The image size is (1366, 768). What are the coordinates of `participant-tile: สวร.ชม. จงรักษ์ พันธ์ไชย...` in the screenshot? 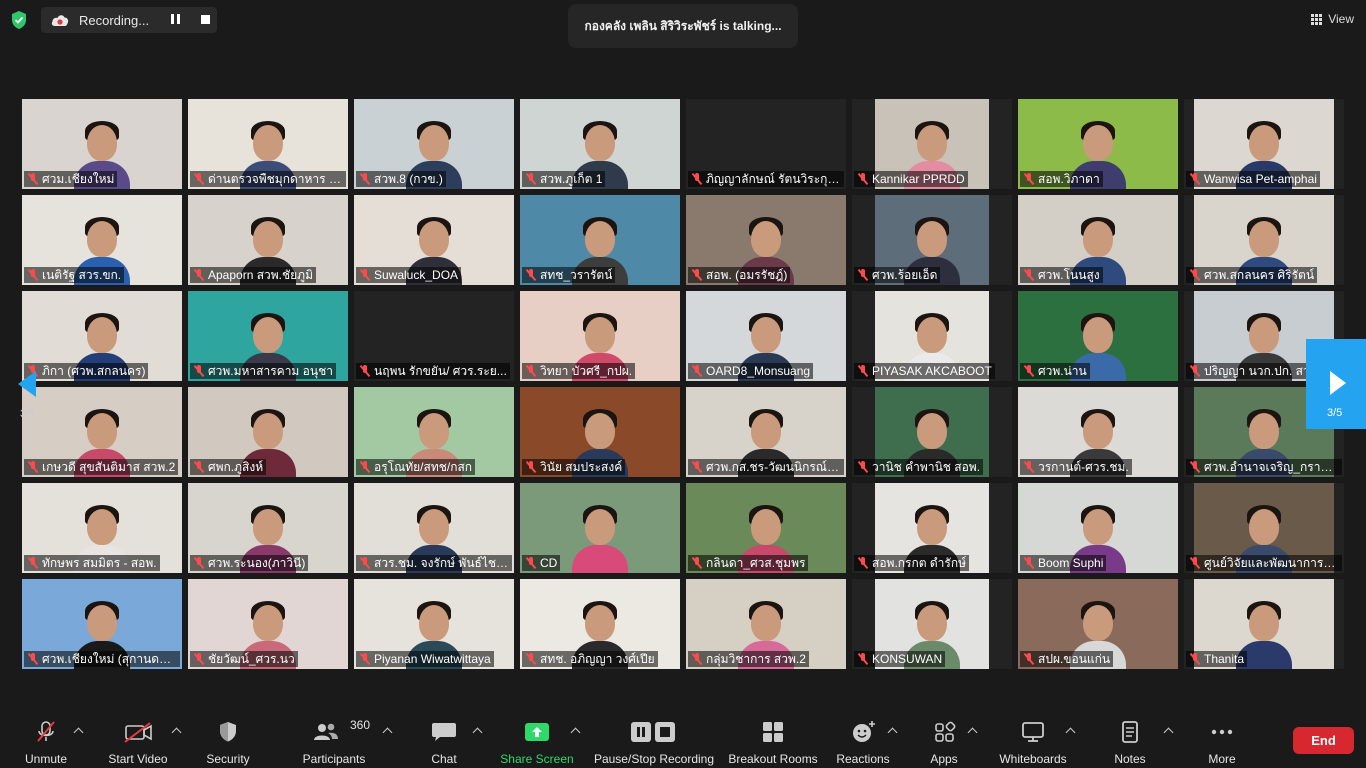 It's located at (434, 528).